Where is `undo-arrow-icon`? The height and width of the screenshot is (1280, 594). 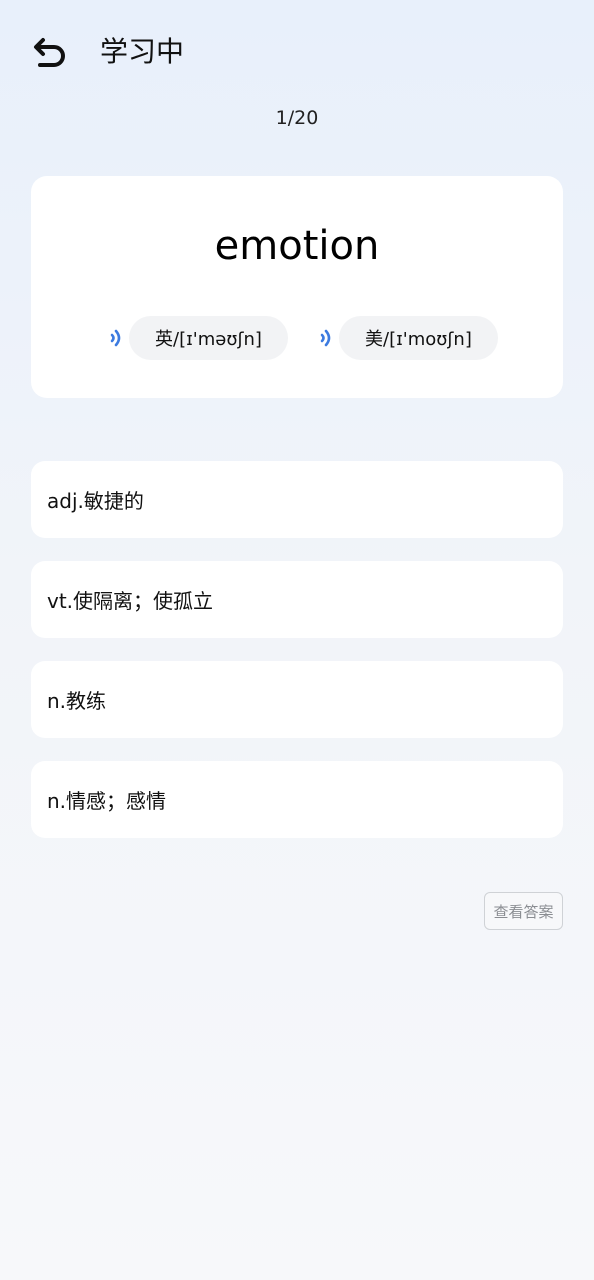
undo-arrow-icon is located at coordinates (49, 52).